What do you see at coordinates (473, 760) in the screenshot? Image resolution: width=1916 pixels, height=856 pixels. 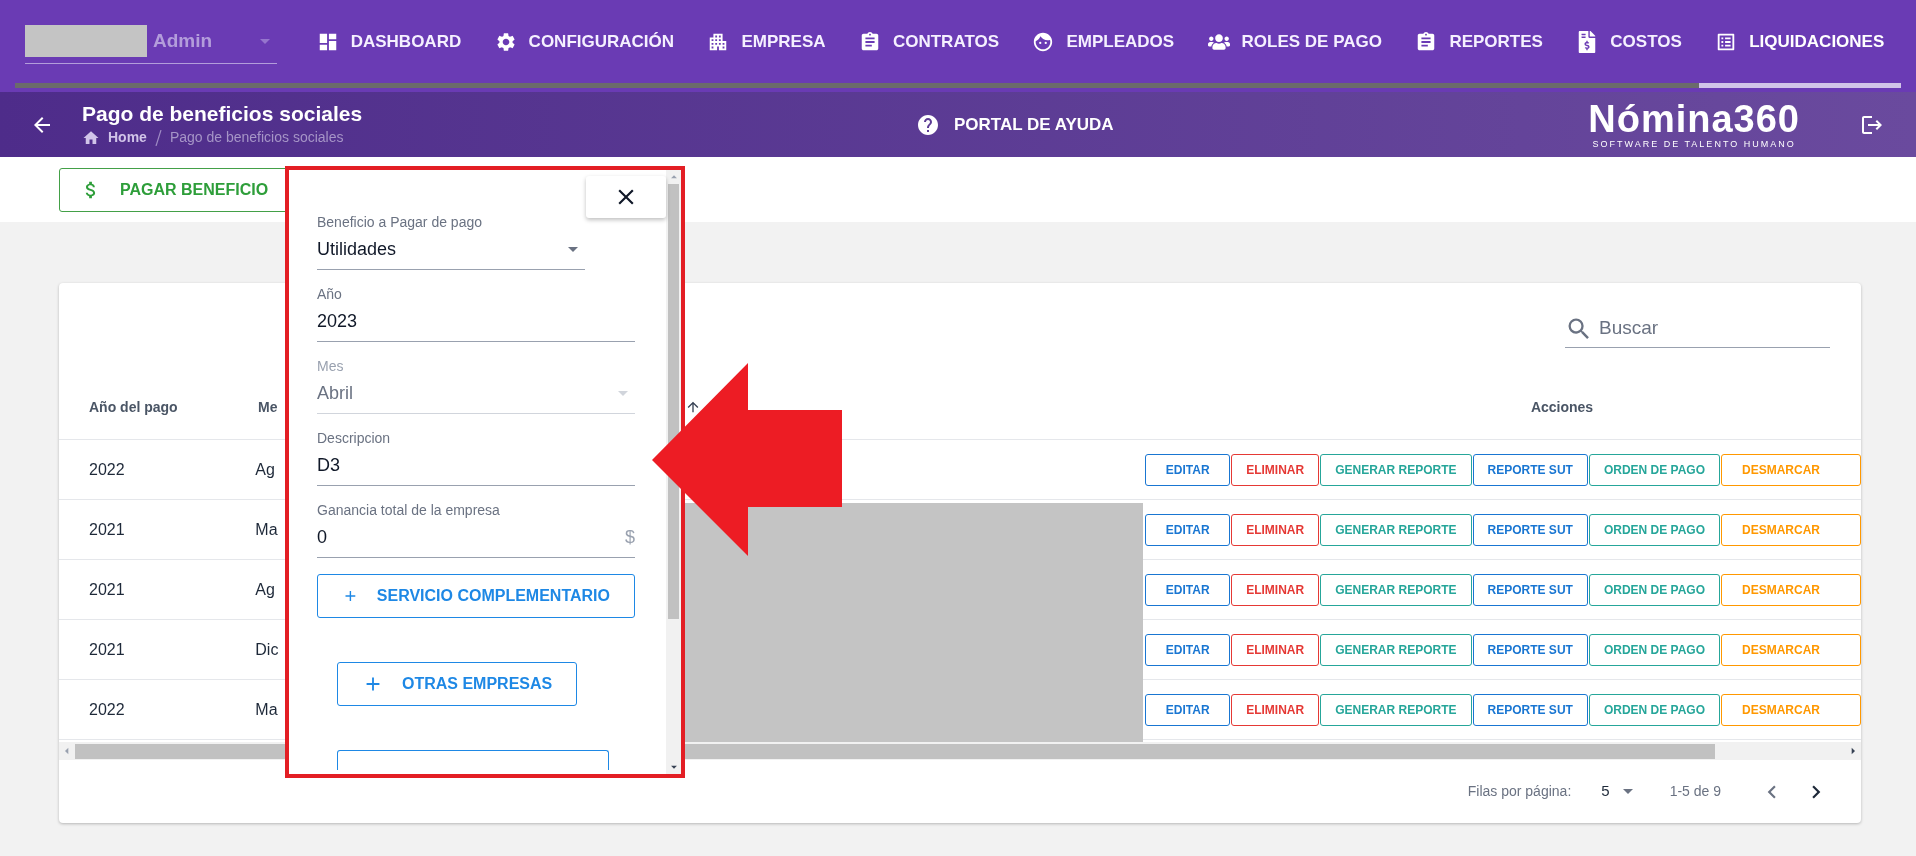 I see `partial-outlined-button` at bounding box center [473, 760].